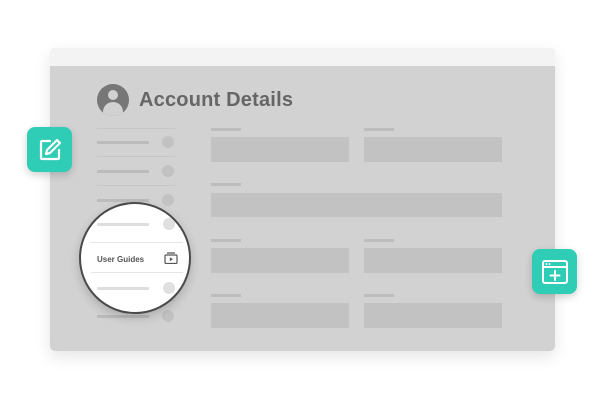 The height and width of the screenshot is (394, 600). I want to click on new-window-badge, so click(554, 271).